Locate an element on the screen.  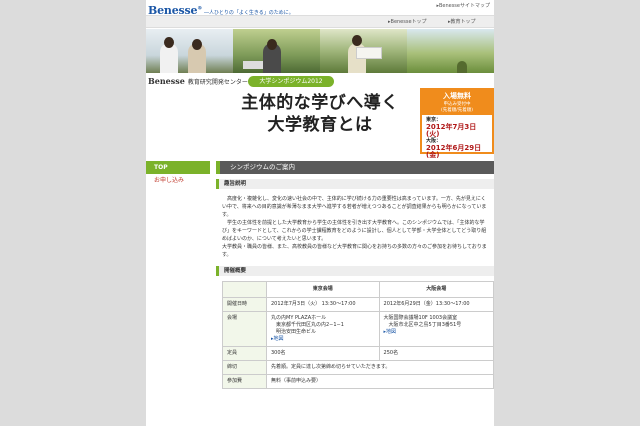
page-title: 主体的な学びへ導く 大学教育とは is located at coordinates (320, 114).